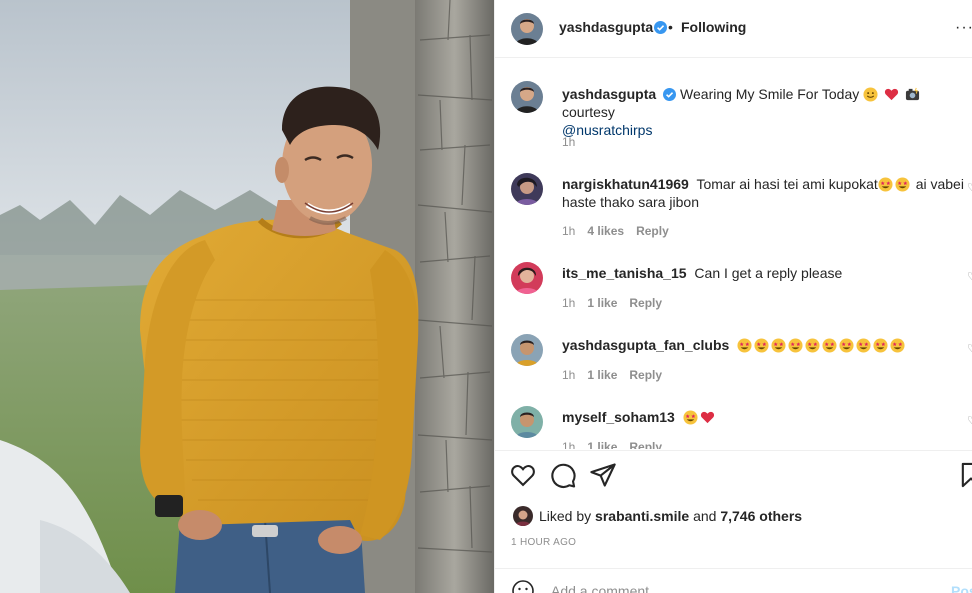 The image size is (972, 593). Describe the element at coordinates (568, 142) in the screenshot. I see `caption-time: 1h` at that location.